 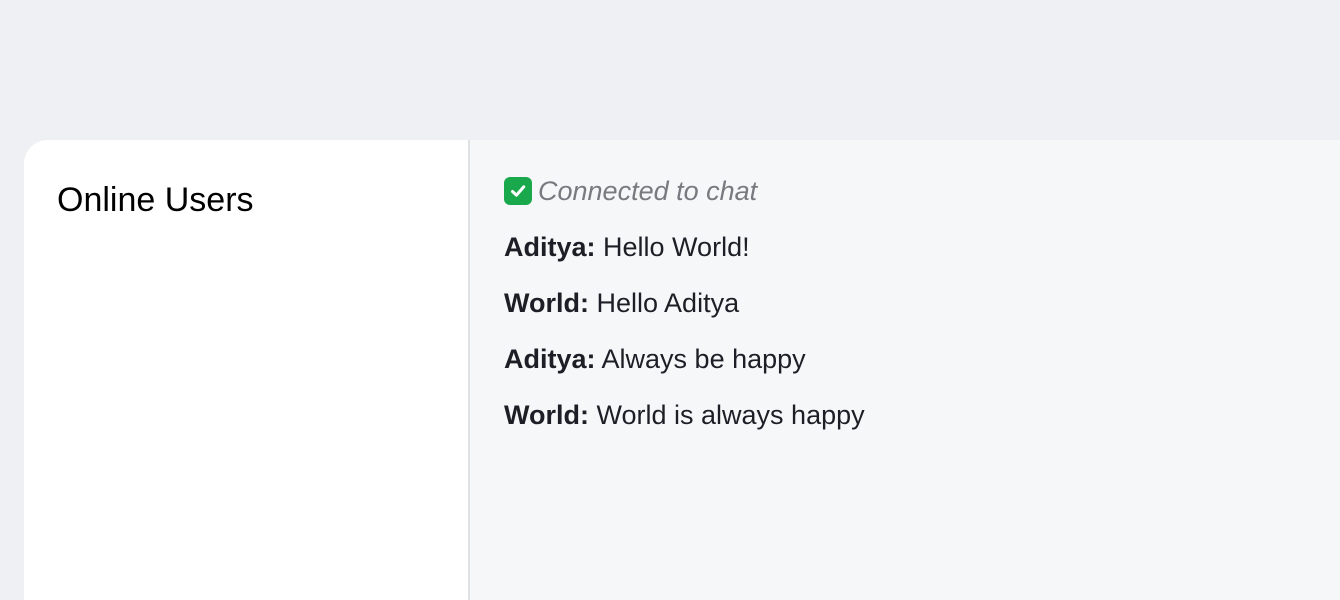 I want to click on chat-message: Aditya: Hello World!, so click(x=922, y=259).